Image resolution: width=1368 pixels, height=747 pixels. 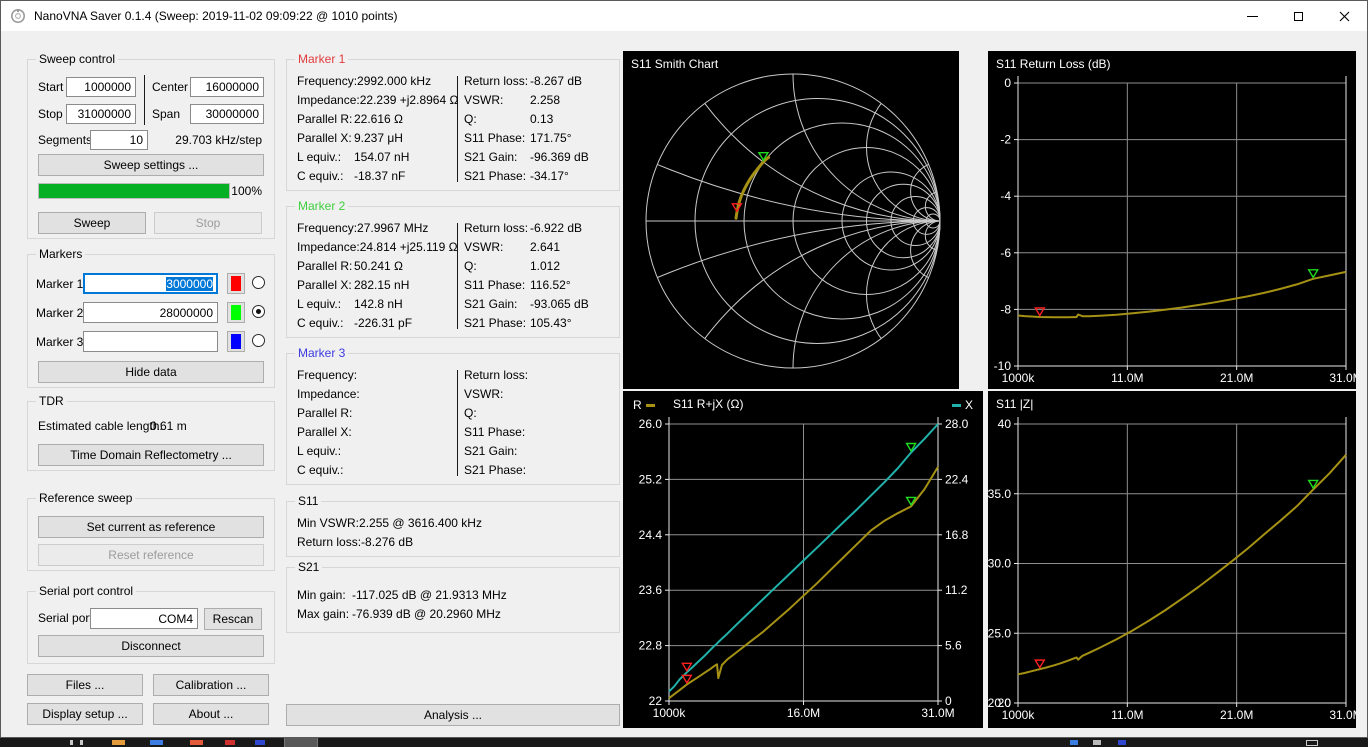 I want to click on axis-tick-label: -6, so click(x=1005, y=253).